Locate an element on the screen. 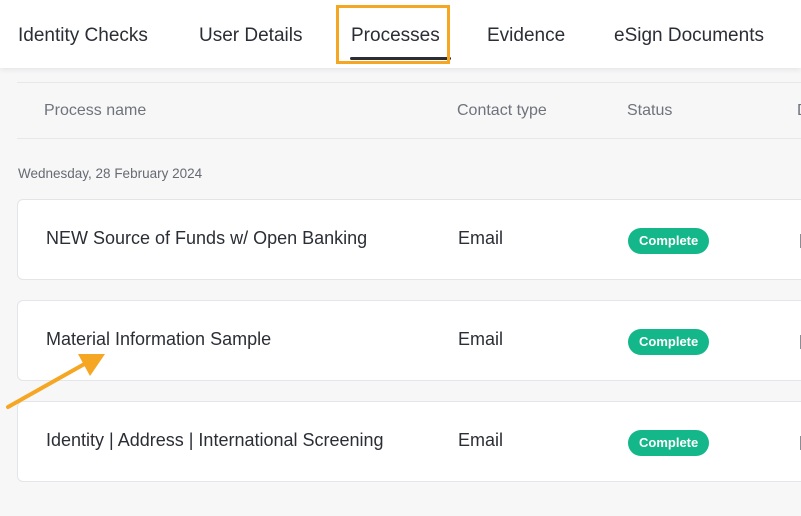 Image resolution: width=801 pixels, height=516 pixels. tab-esign-documents: eSign Documents is located at coordinates (689, 36).